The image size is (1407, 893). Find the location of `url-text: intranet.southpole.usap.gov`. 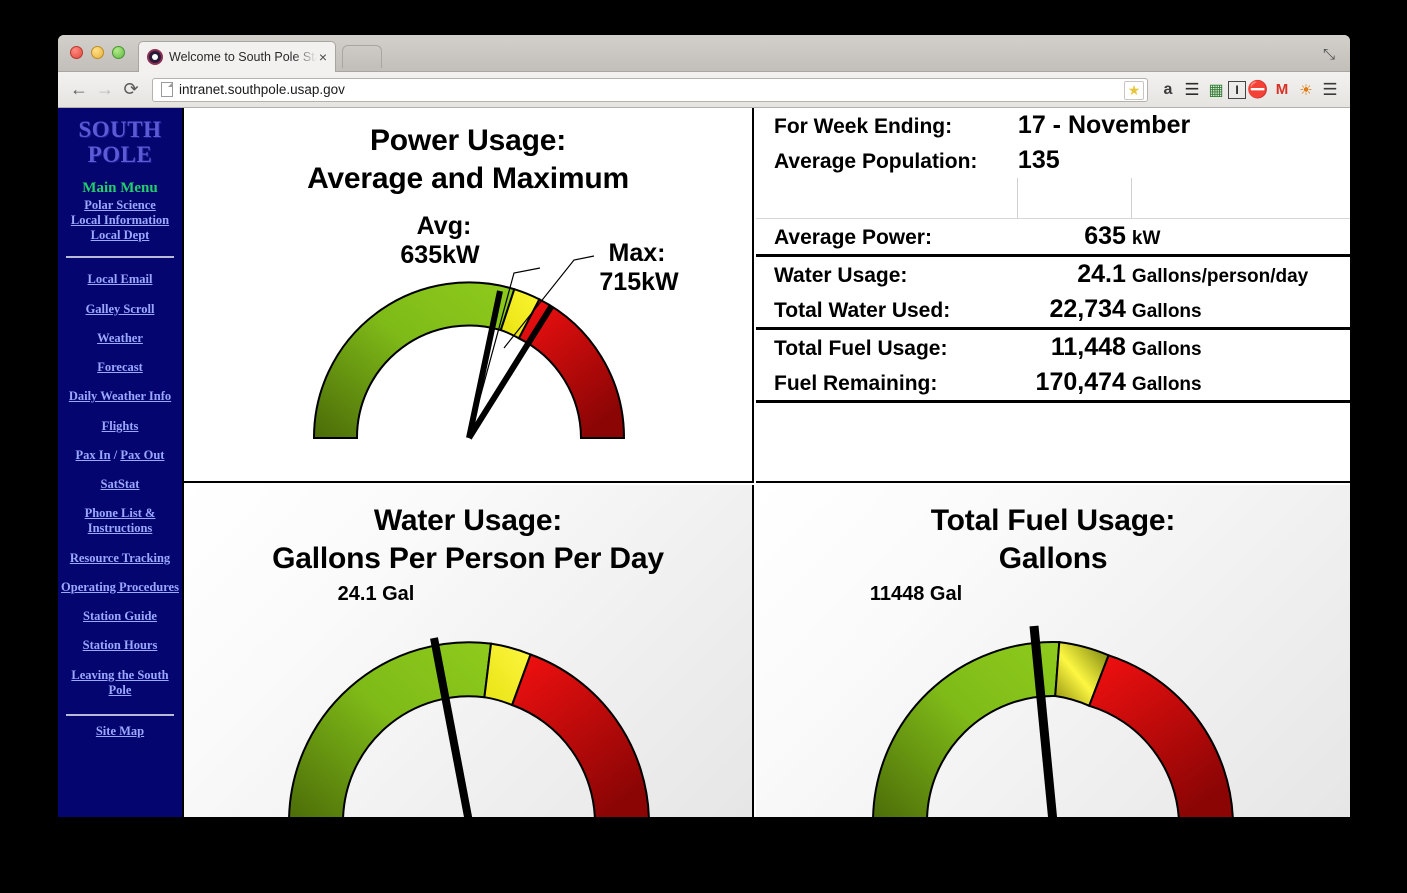

url-text: intranet.southpole.usap.gov is located at coordinates (262, 89).